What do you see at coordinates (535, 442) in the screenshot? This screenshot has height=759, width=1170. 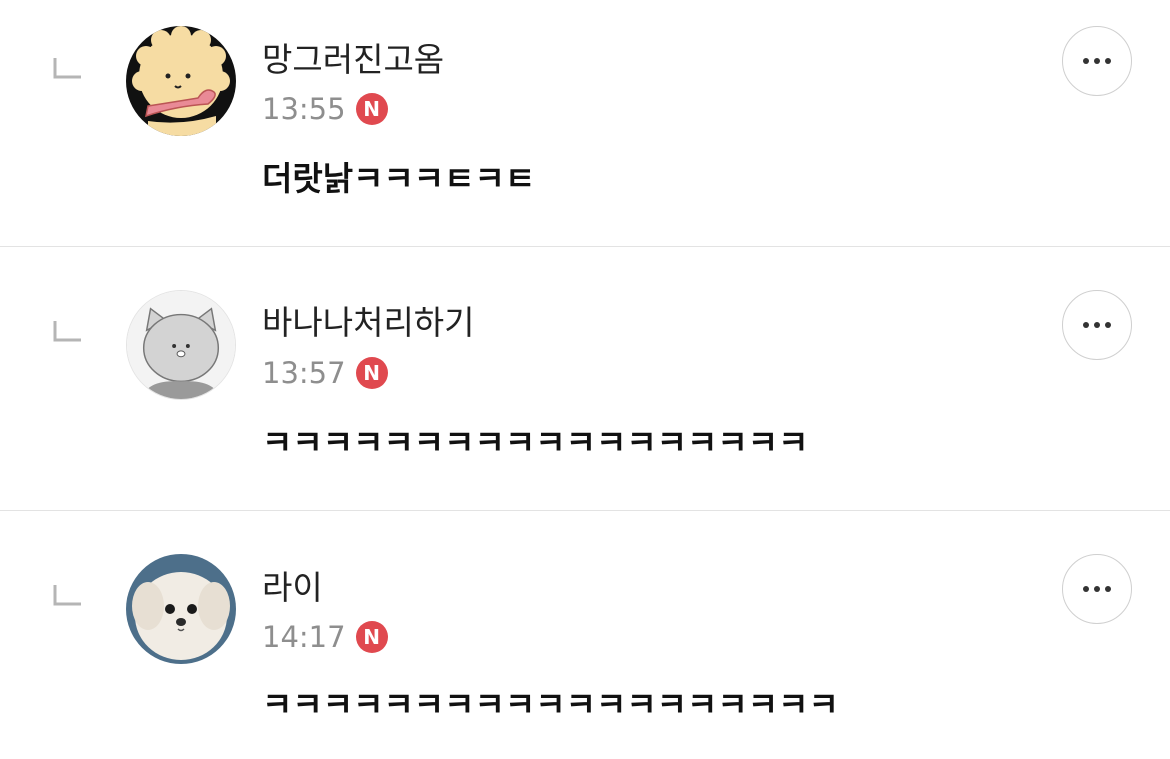 I see `comment-text: ㅋㅋㅋㅋㅋㅋㅋㅋㅋㅋㅋㅋㅋㅋㅋㅋㅋㅋ` at bounding box center [535, 442].